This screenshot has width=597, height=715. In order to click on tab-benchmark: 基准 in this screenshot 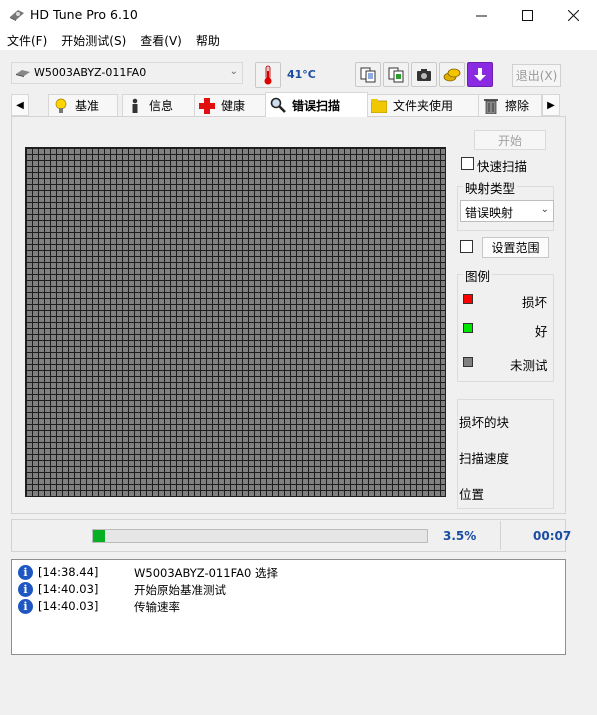, I will do `click(83, 105)`.